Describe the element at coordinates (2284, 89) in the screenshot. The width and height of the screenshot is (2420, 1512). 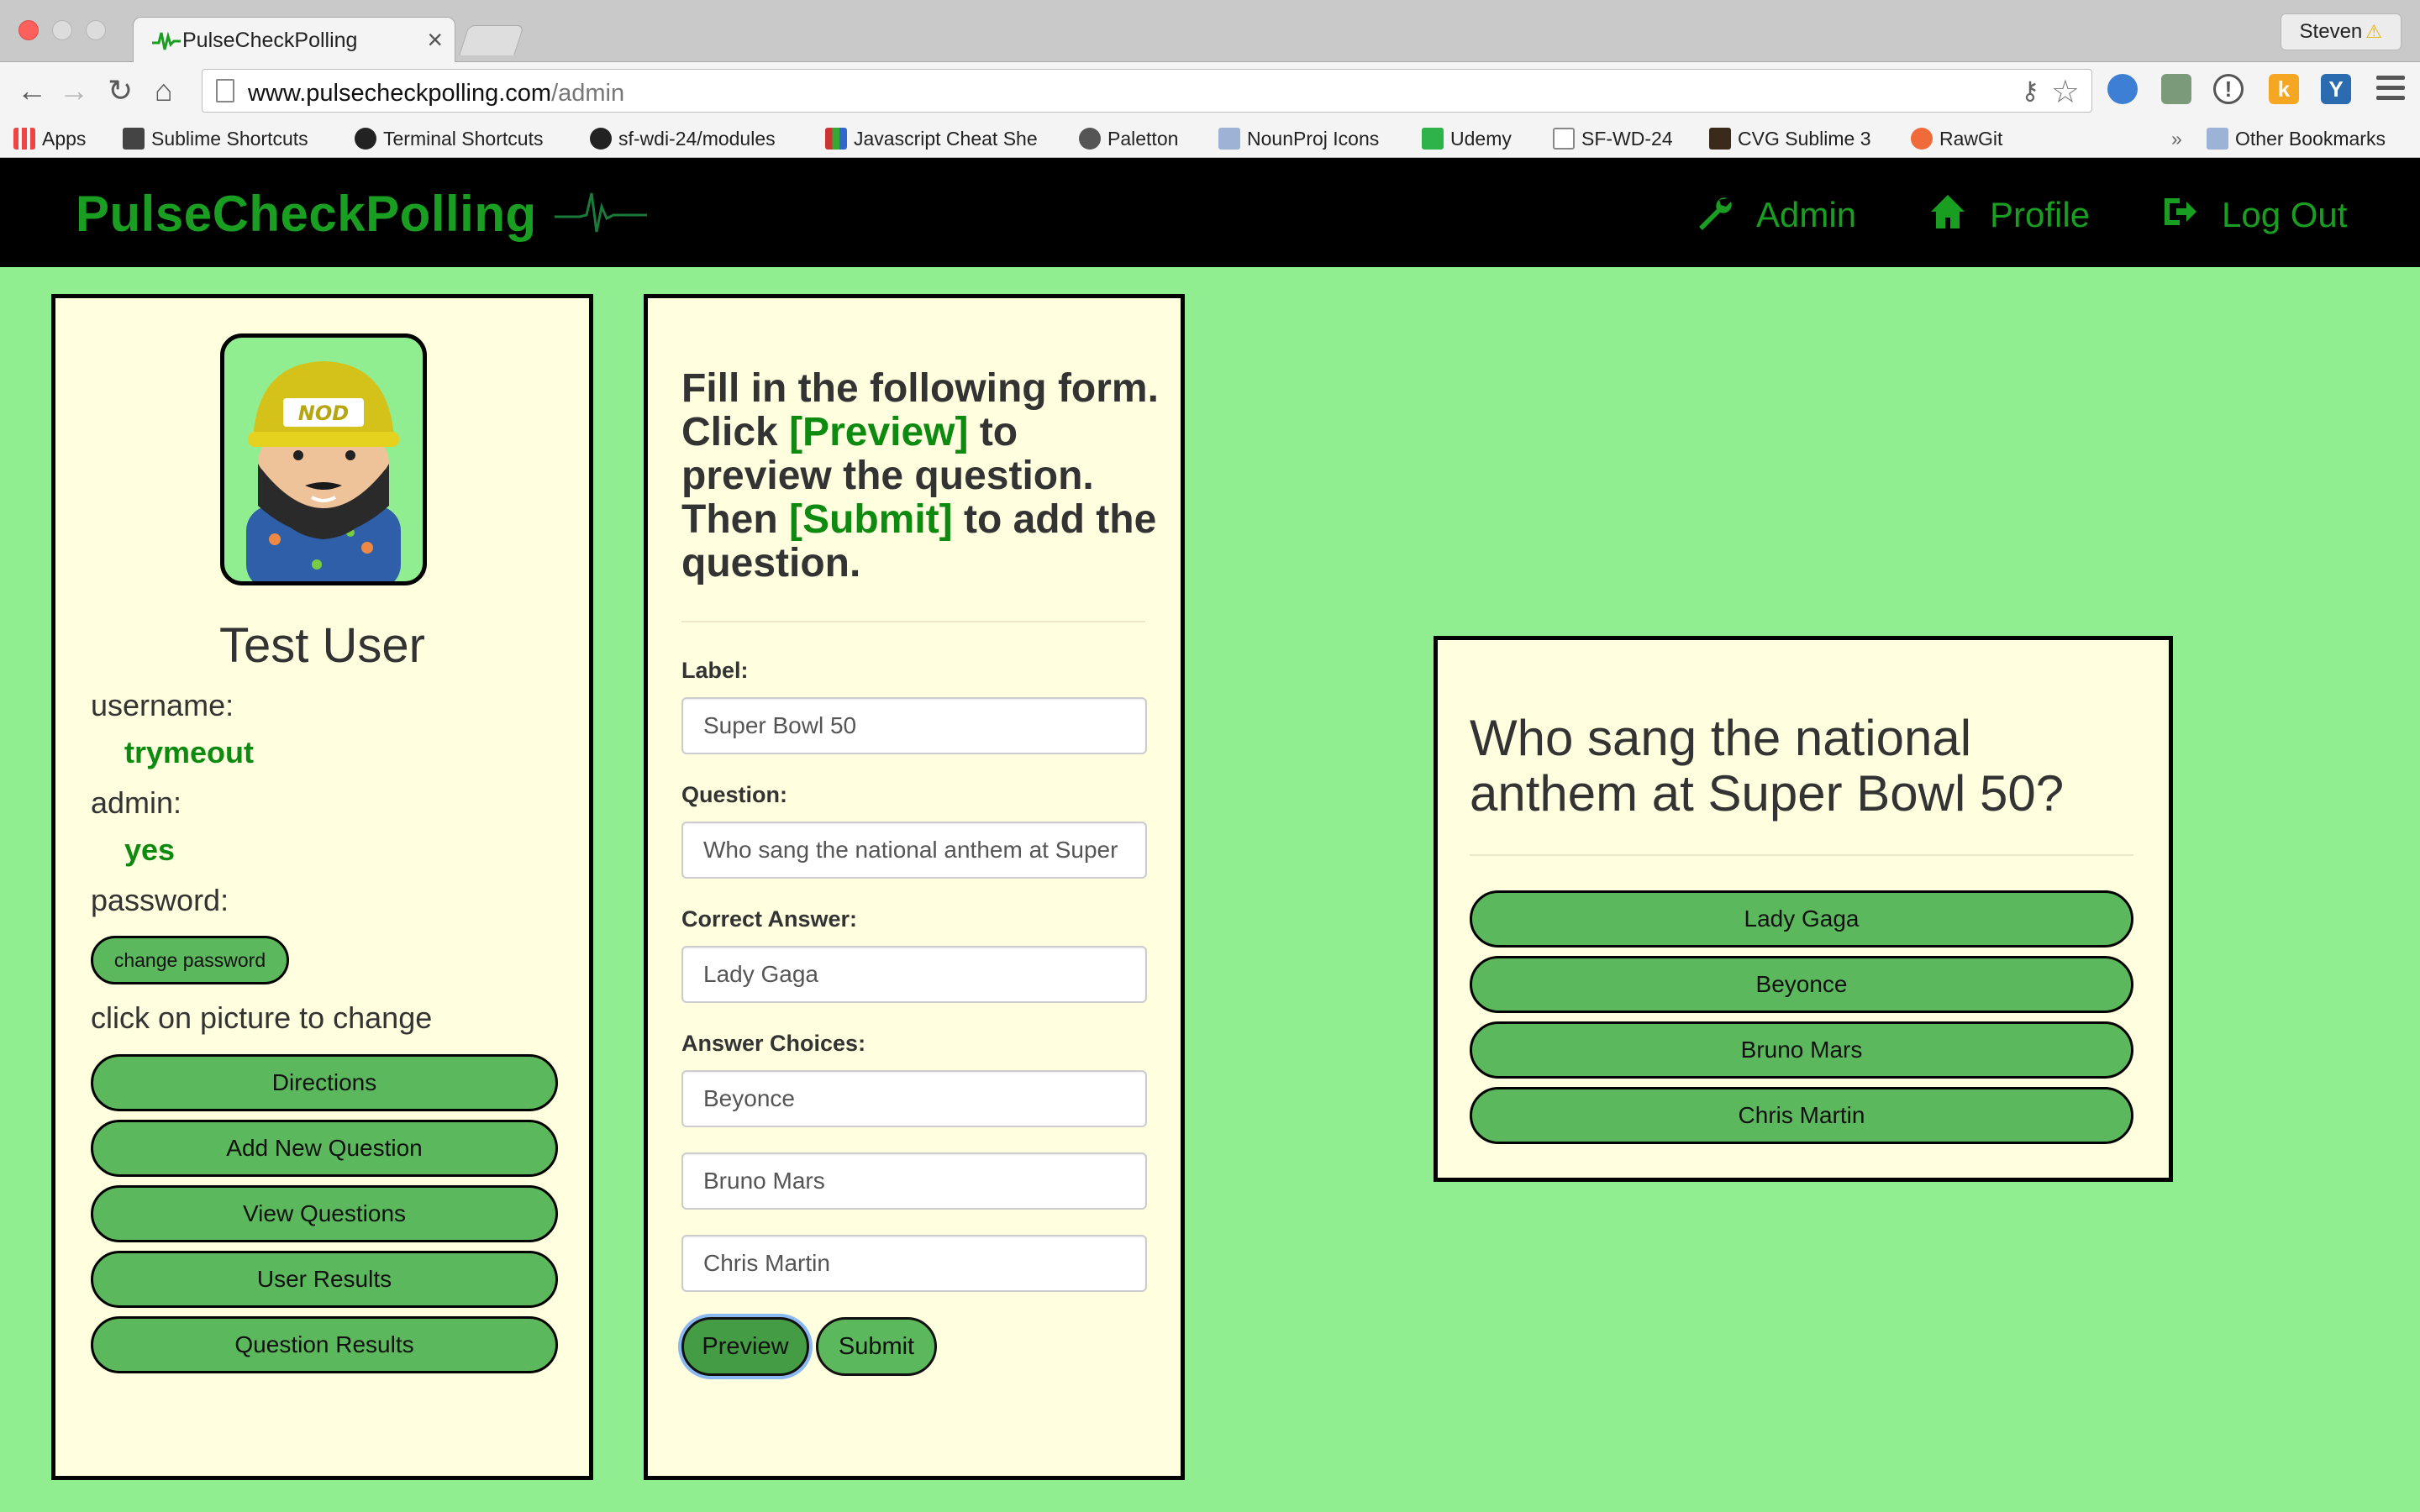
I see `k-extension-icon: k` at that location.